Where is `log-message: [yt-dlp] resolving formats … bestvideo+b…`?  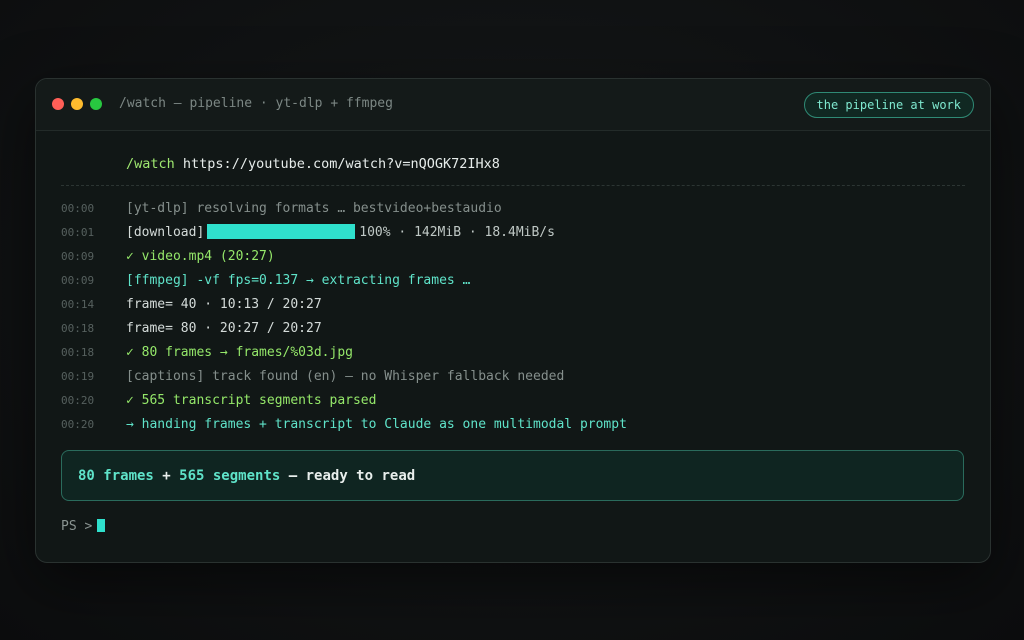
log-message: [yt-dlp] resolving formats … bestvideo+b… is located at coordinates (314, 208).